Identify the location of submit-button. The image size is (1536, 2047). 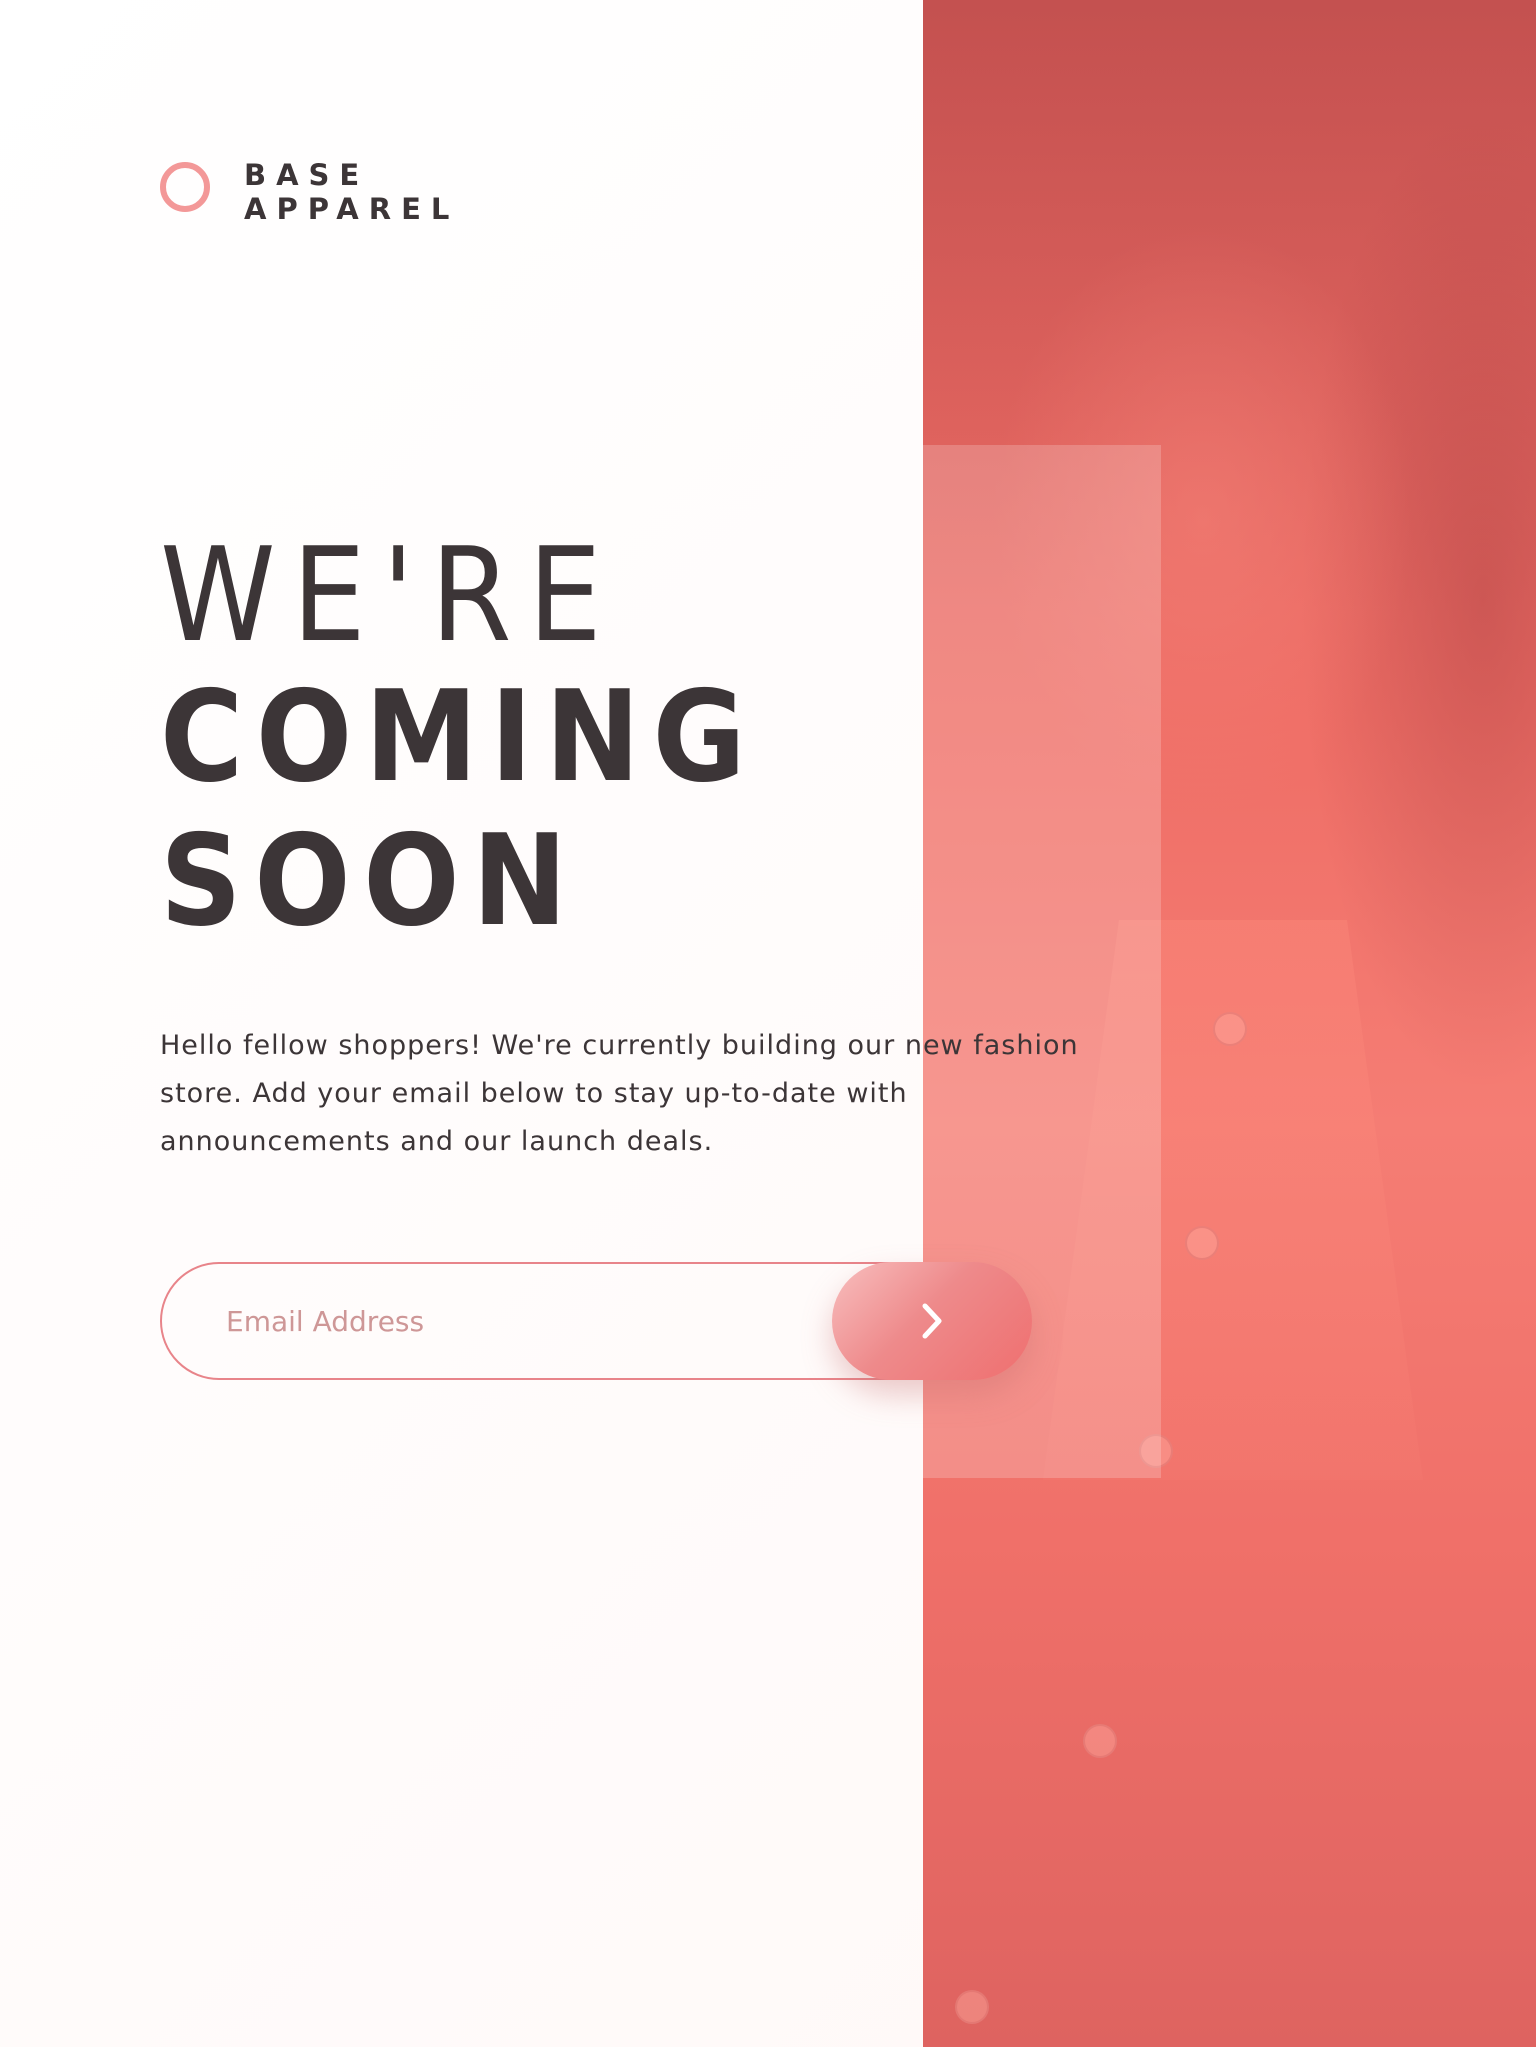
(932, 1321).